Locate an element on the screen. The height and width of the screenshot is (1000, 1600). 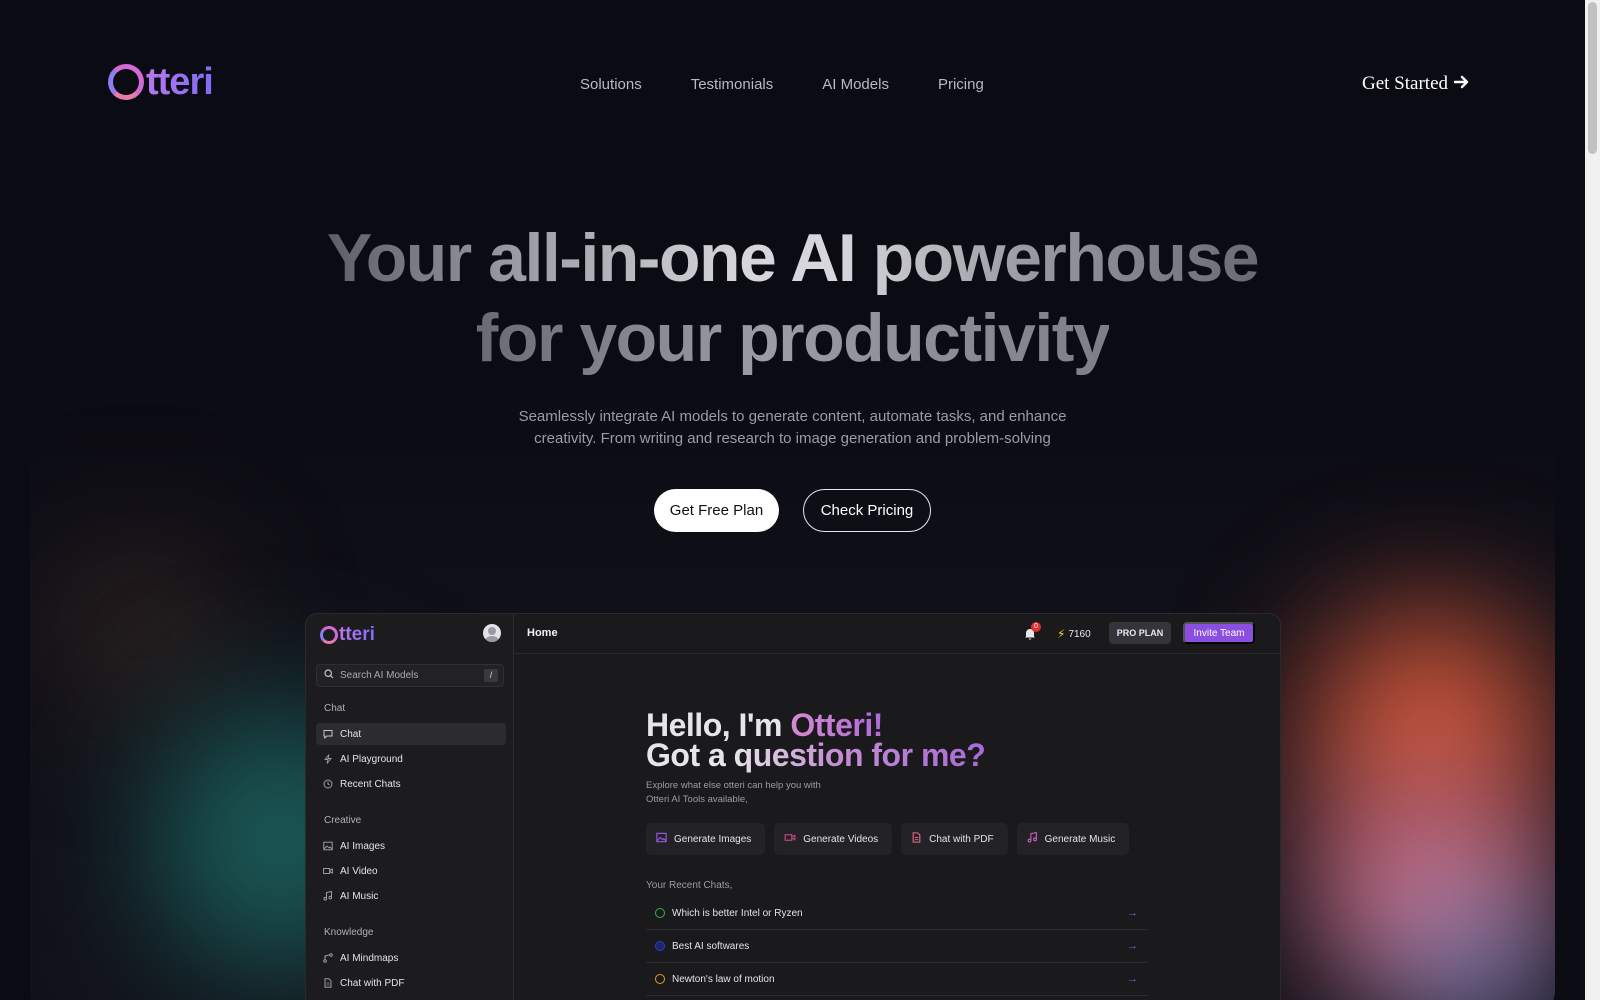
sparkle-icon is located at coordinates (328, 759).